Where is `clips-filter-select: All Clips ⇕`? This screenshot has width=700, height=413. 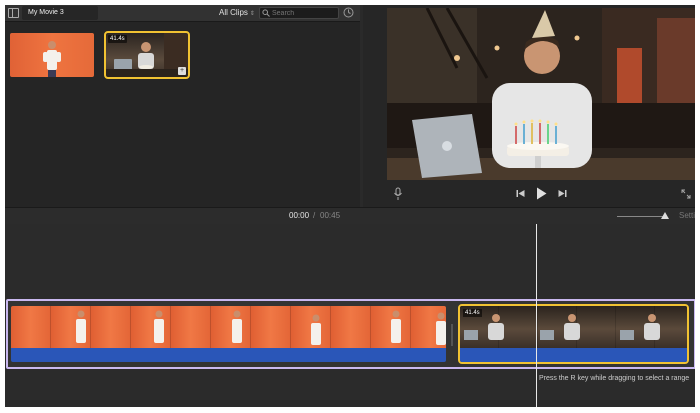
clips-filter-select: All Clips ⇕ is located at coordinates (237, 13).